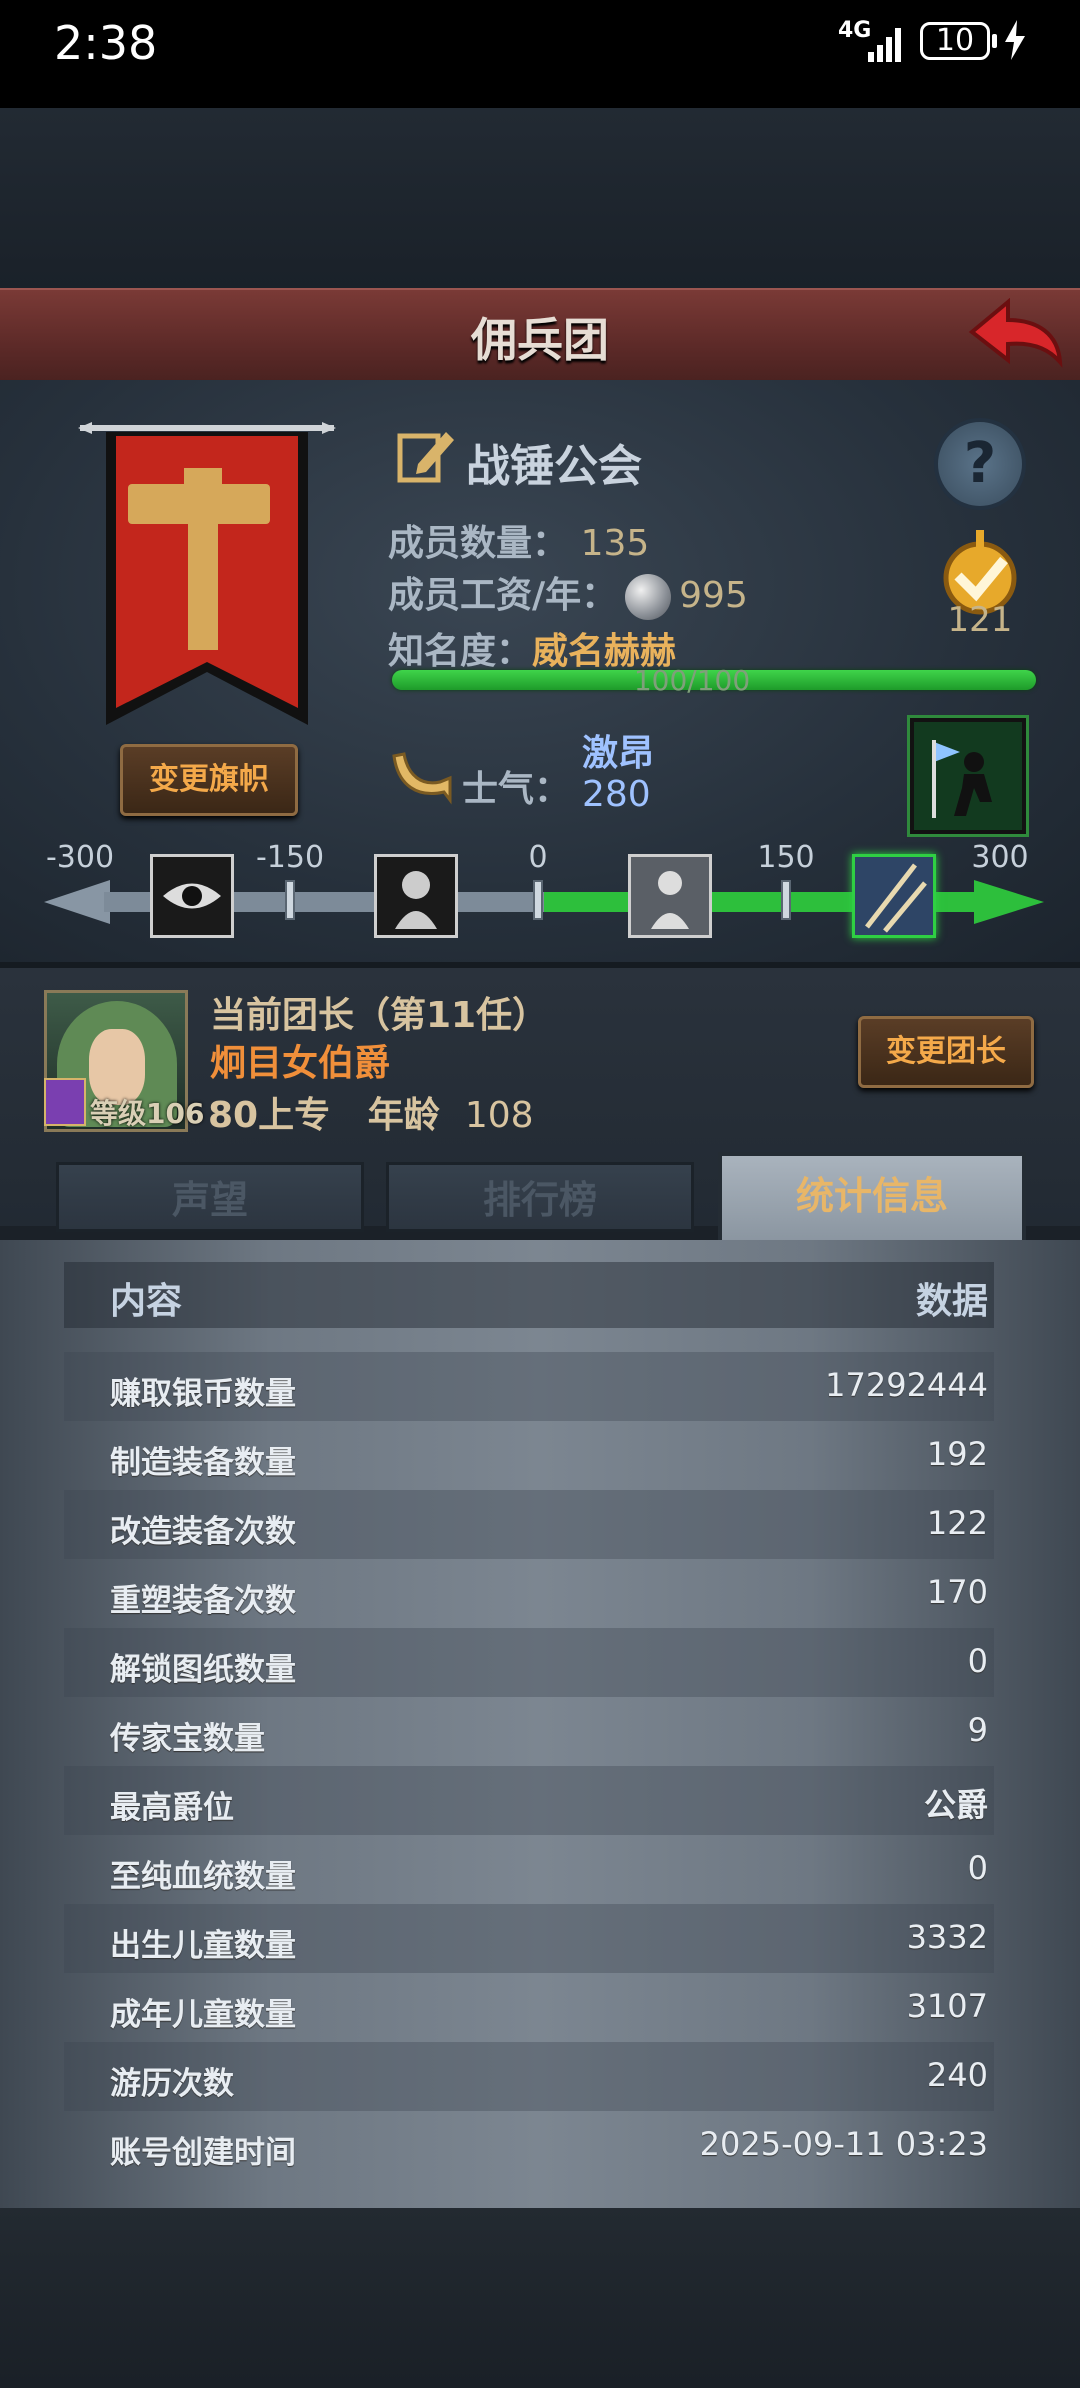 The image size is (1080, 2388). I want to click on leader-rank: 80上专, so click(269, 1115).